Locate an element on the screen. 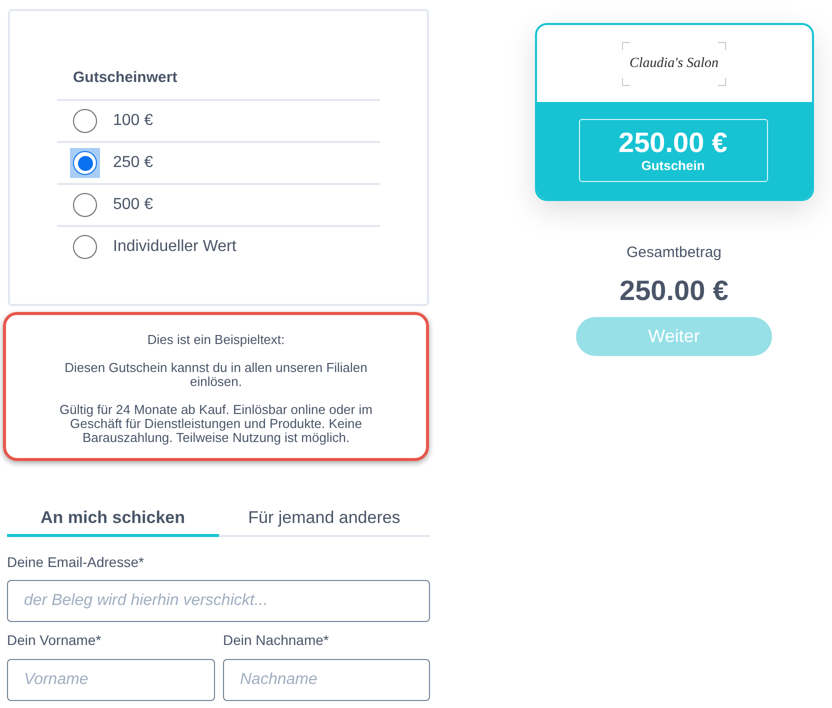 The image size is (832, 708). option-label: Individueller Wert is located at coordinates (174, 247).